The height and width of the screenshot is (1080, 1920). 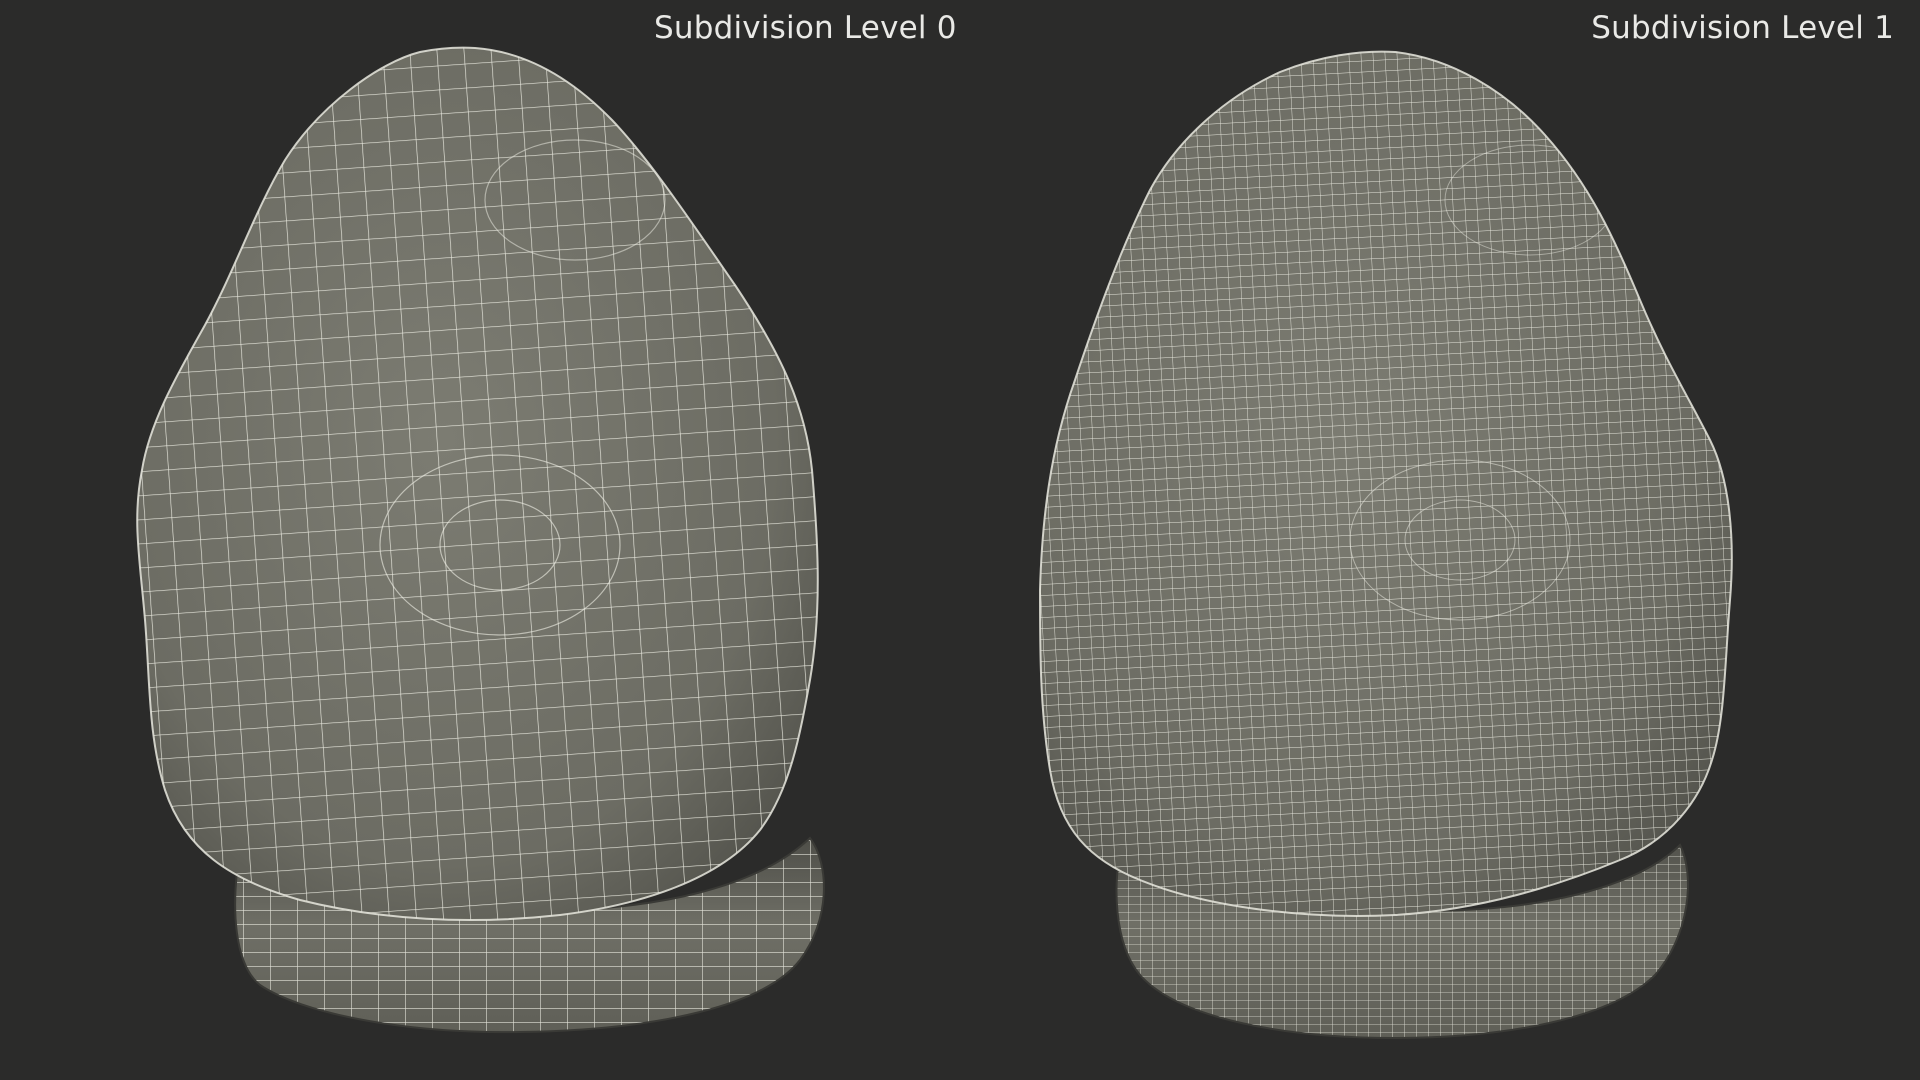 What do you see at coordinates (805, 28) in the screenshot?
I see `subdivision-level-0-label: Subdivision Level 0` at bounding box center [805, 28].